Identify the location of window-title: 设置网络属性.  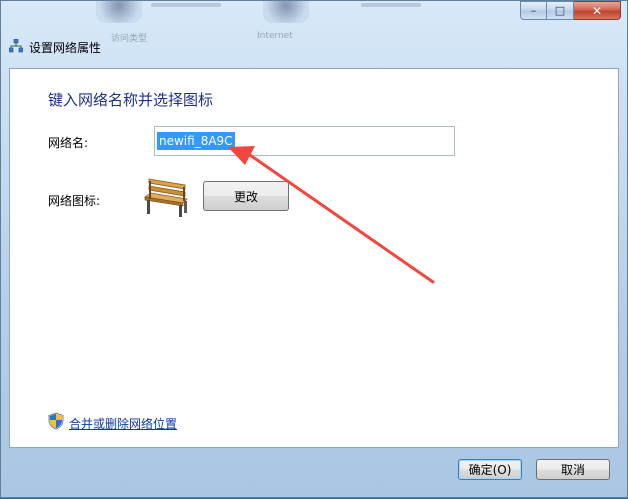
(55, 47).